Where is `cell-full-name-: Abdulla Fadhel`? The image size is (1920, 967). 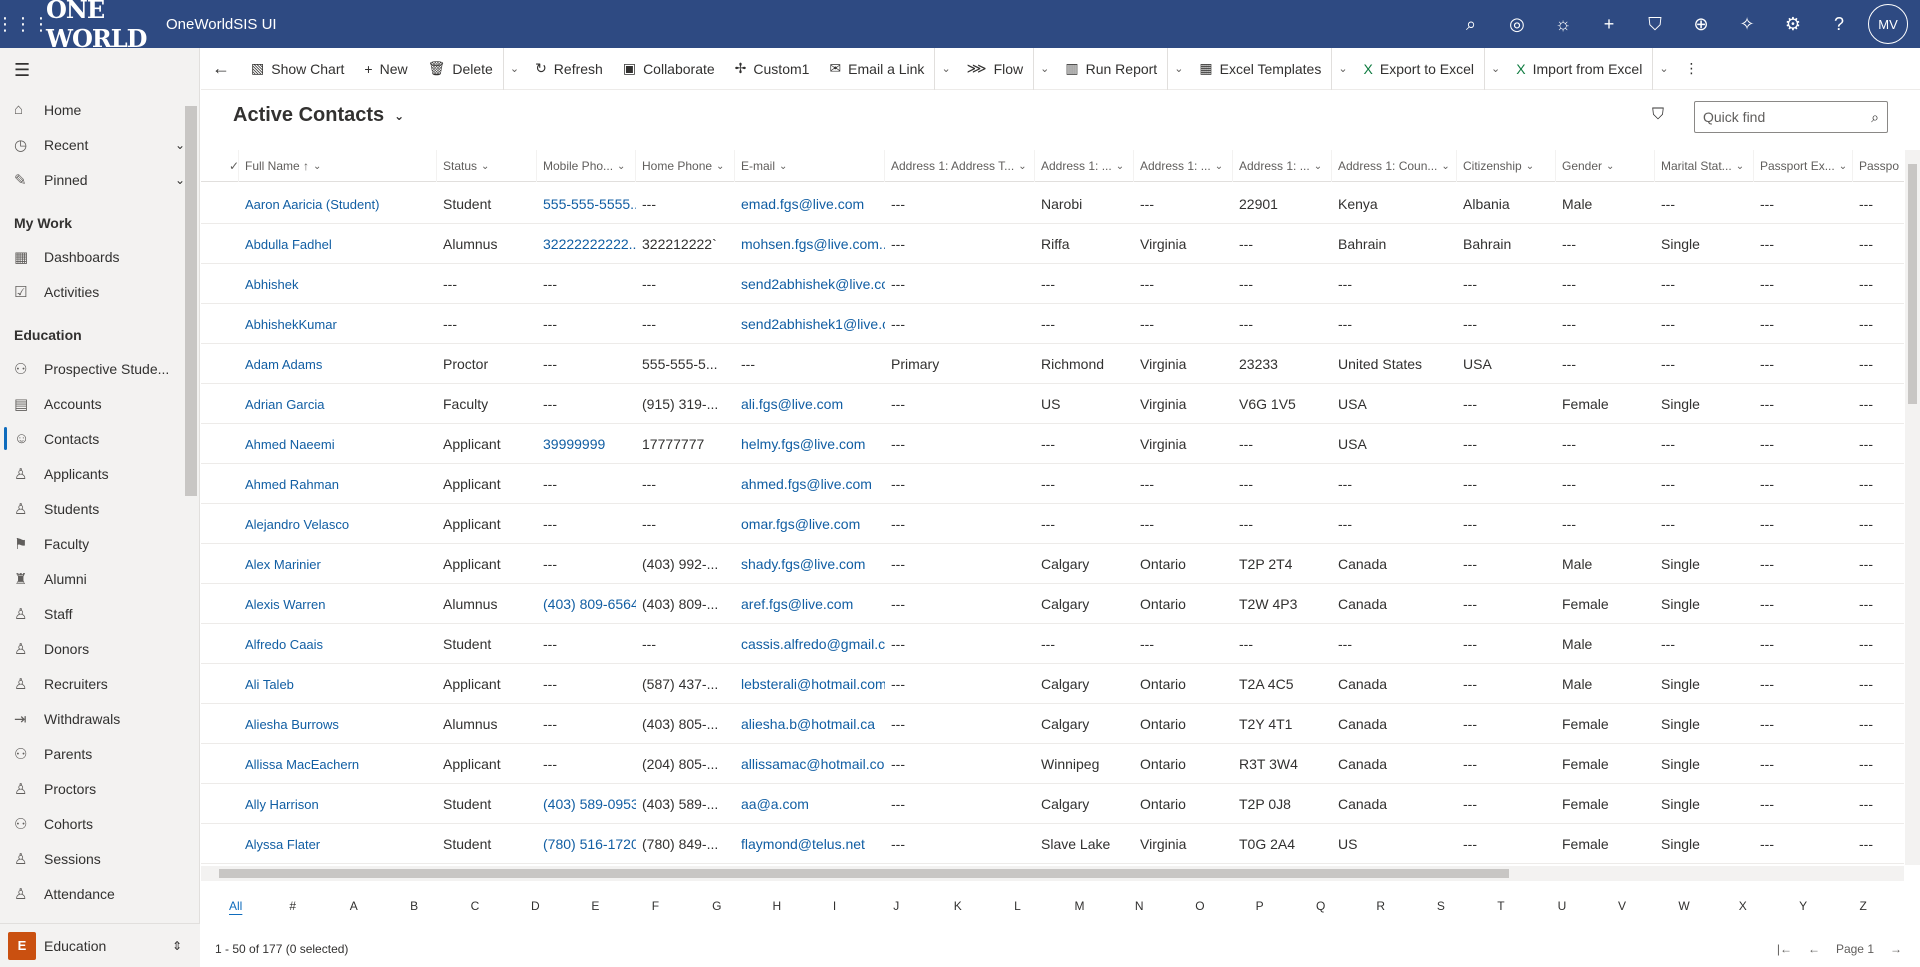
cell-full-name-: Abdulla Fadhel is located at coordinates (338, 244).